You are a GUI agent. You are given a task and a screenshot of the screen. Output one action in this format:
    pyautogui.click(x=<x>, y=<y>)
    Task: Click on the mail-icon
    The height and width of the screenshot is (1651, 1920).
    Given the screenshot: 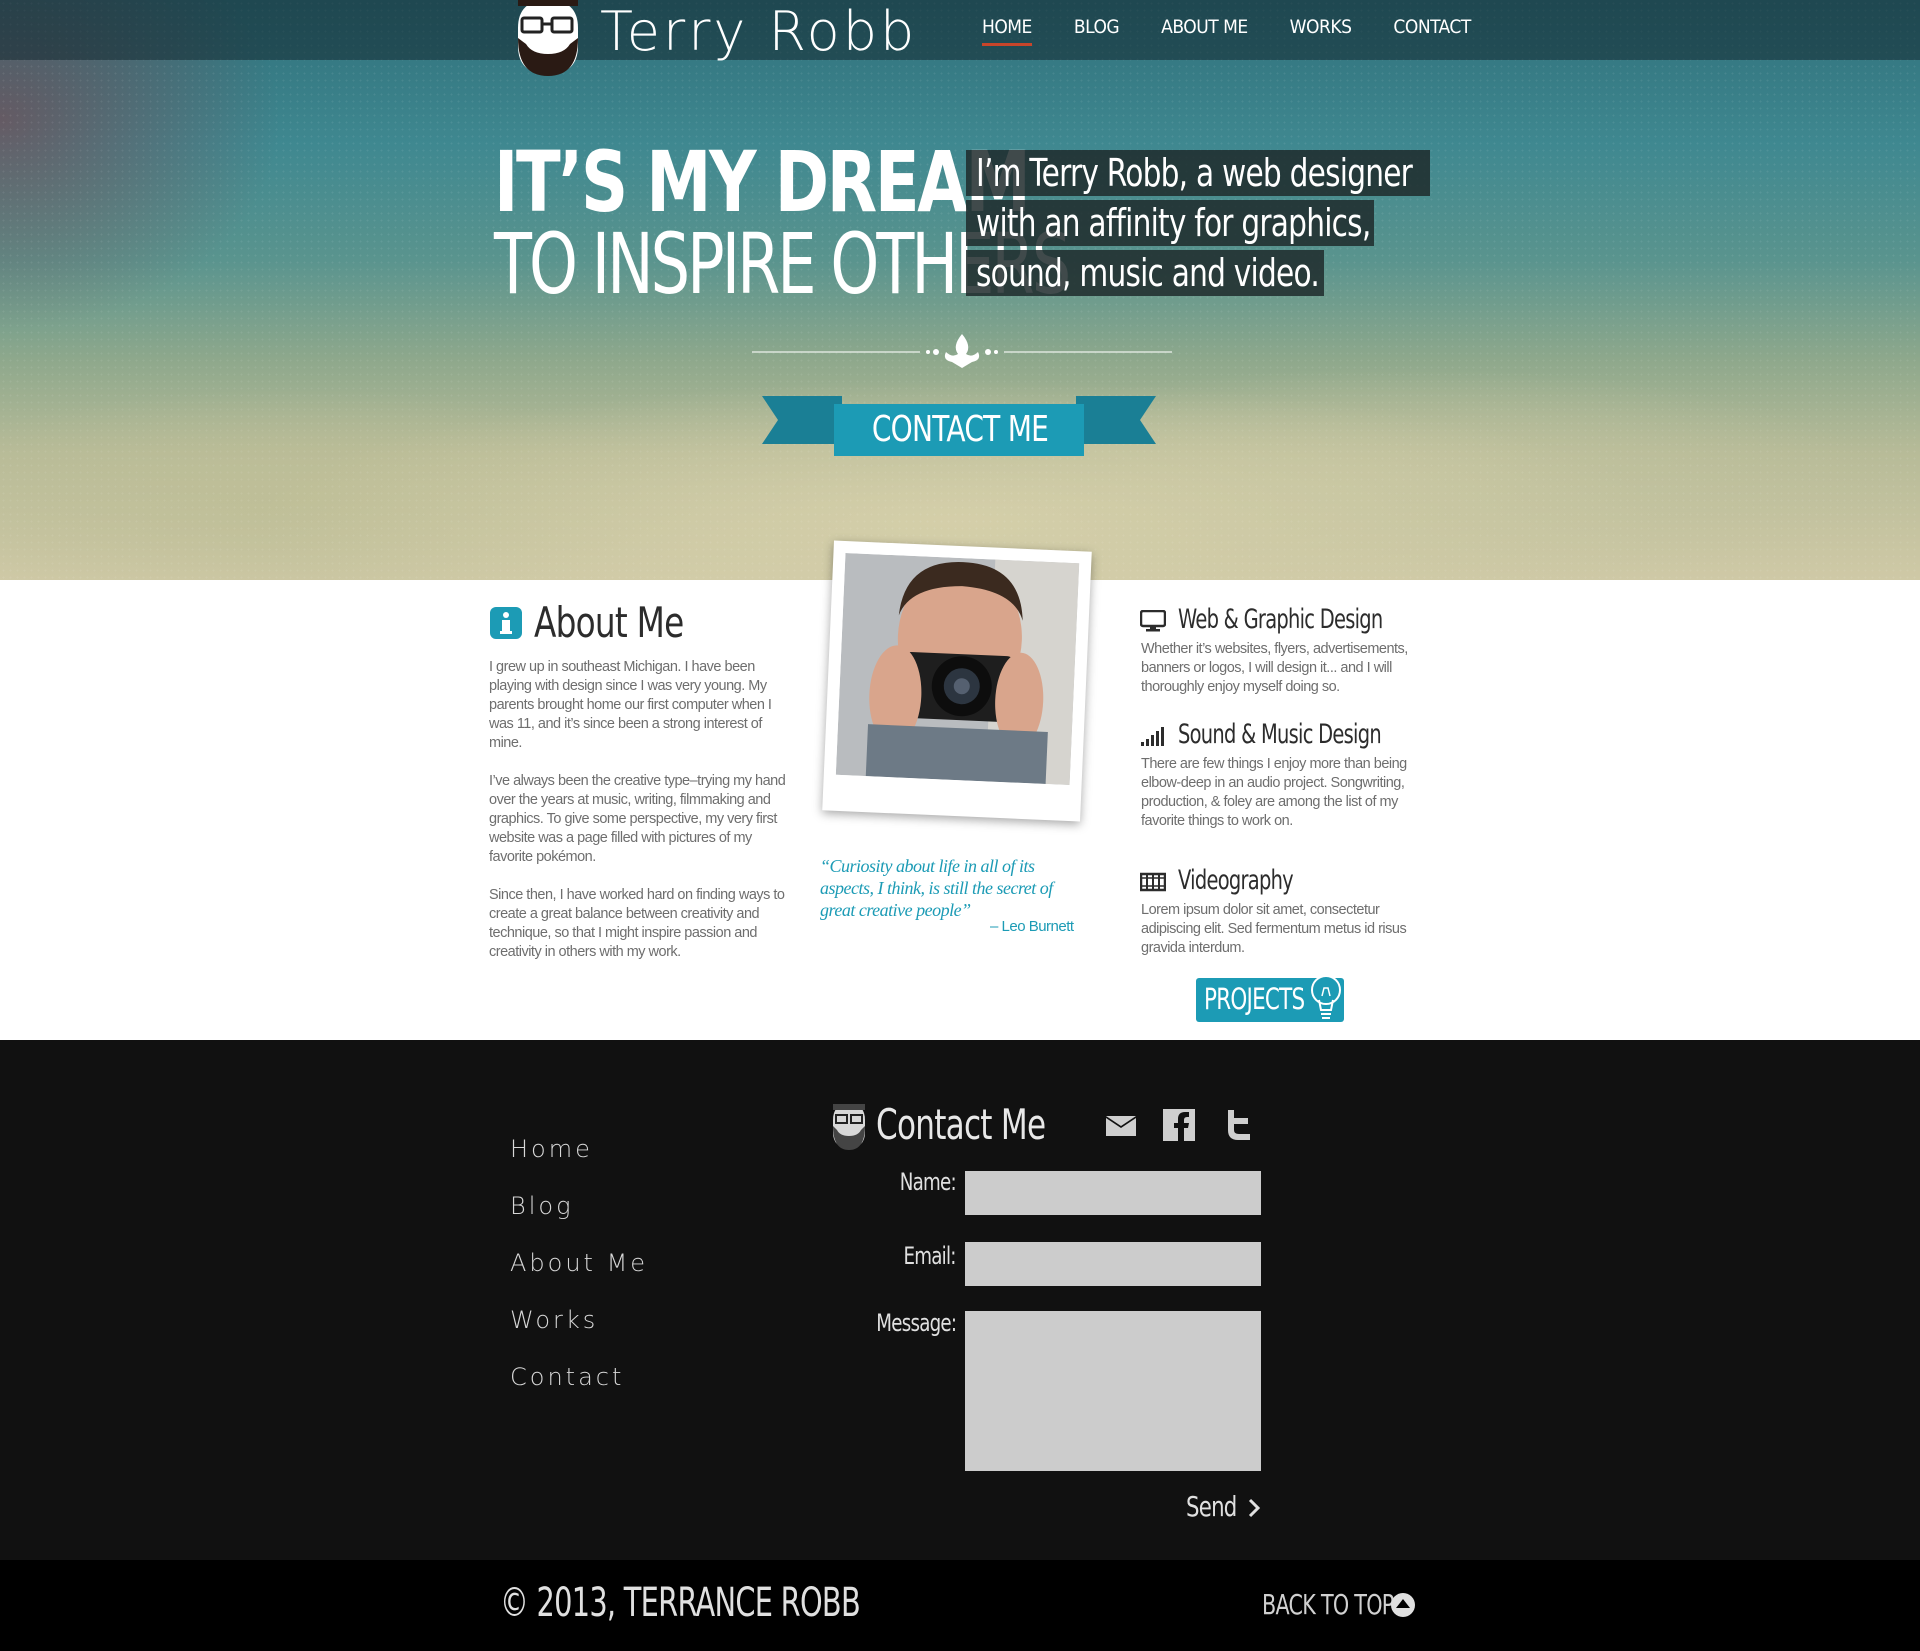 What is the action you would take?
    pyautogui.click(x=1121, y=1125)
    